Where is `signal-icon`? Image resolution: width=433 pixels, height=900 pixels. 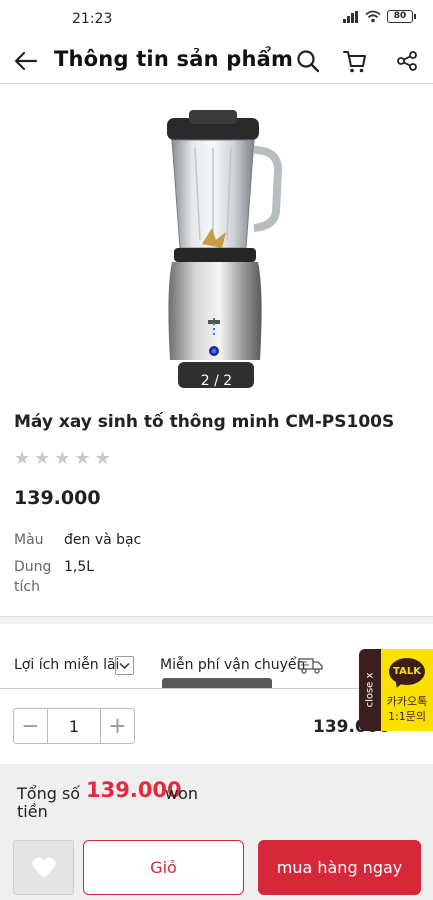 signal-icon is located at coordinates (351, 16).